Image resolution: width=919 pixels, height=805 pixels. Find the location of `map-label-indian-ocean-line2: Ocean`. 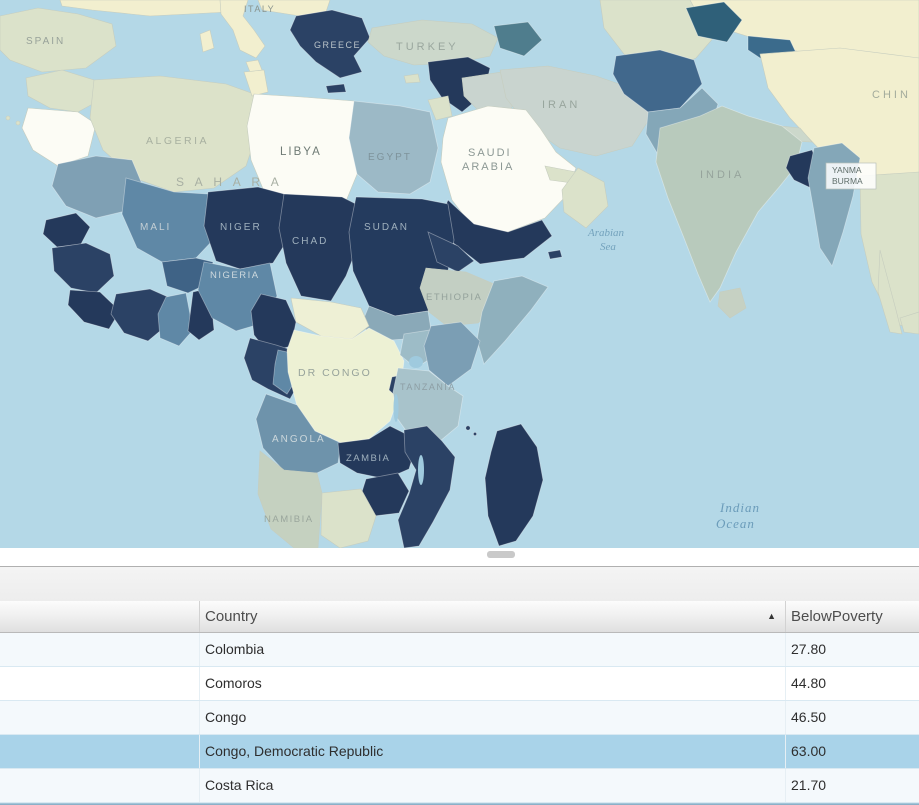

map-label-indian-ocean-line2: Ocean is located at coordinates (735, 523).